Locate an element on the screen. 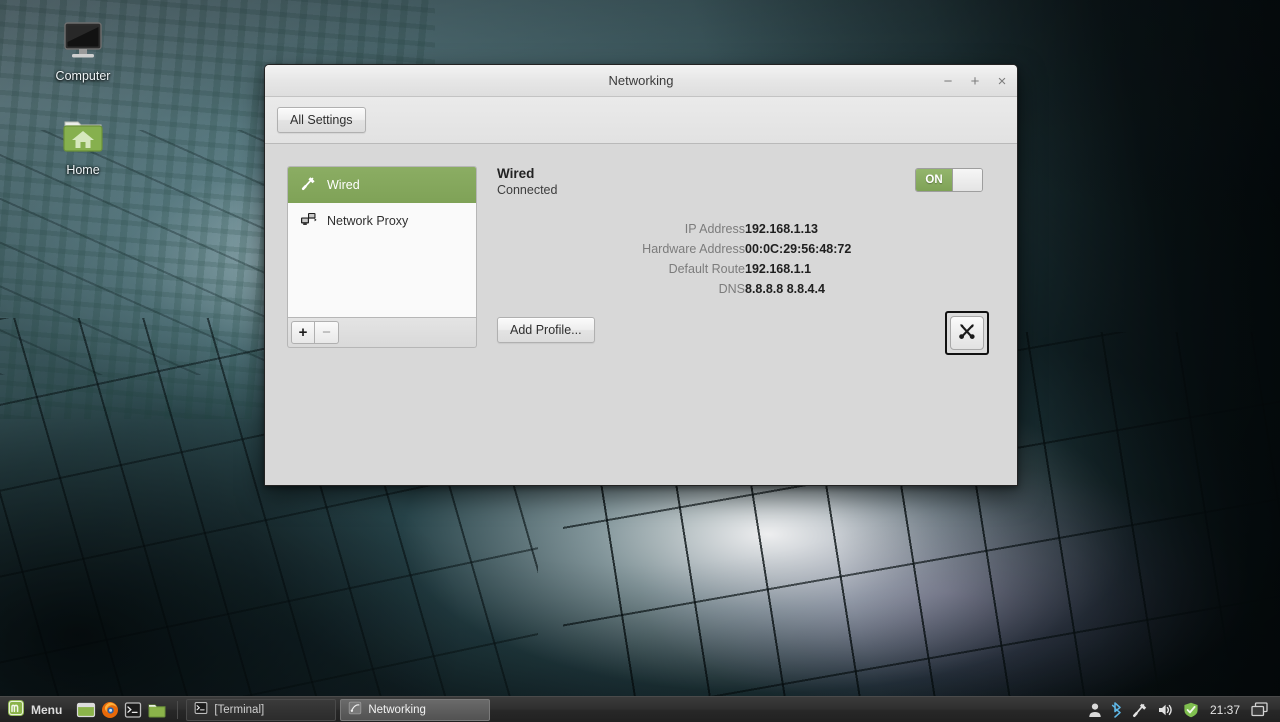 This screenshot has height=722, width=1280. field-label: IP Address is located at coordinates (714, 229).